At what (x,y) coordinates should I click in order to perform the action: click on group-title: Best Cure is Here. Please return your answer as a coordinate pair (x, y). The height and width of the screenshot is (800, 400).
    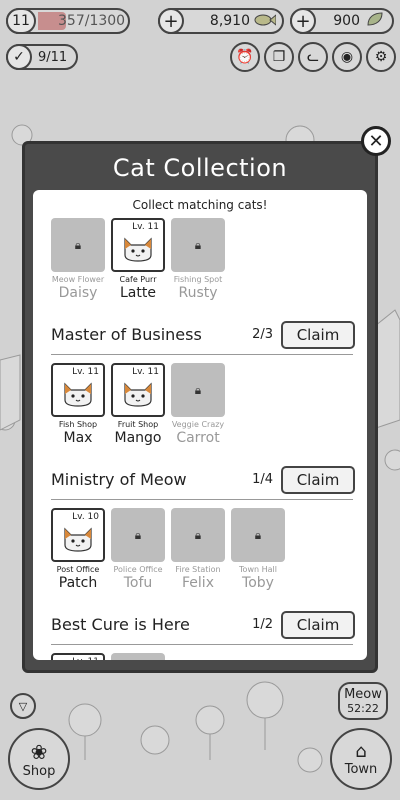
    Looking at the image, I should click on (120, 624).